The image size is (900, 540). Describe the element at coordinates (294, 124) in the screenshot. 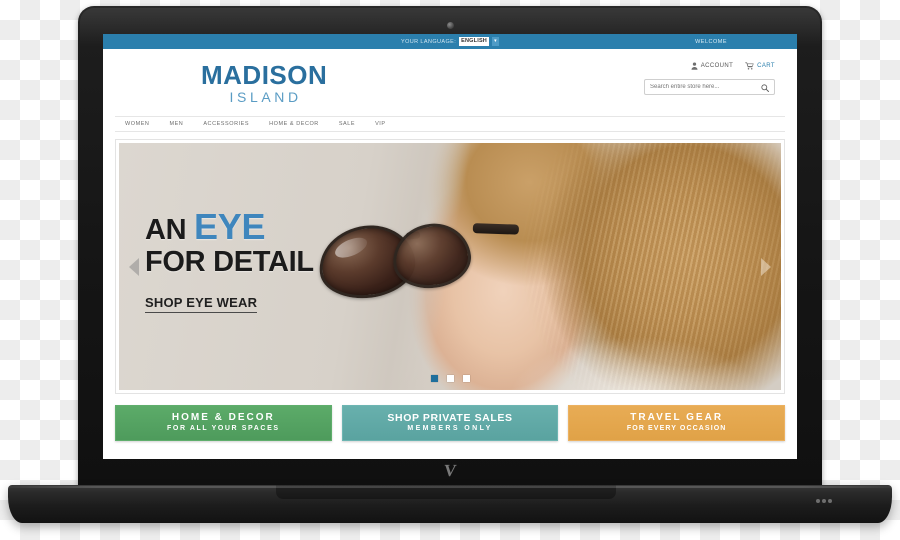

I see `nav-item-home-decor: HOME & DECOR` at that location.